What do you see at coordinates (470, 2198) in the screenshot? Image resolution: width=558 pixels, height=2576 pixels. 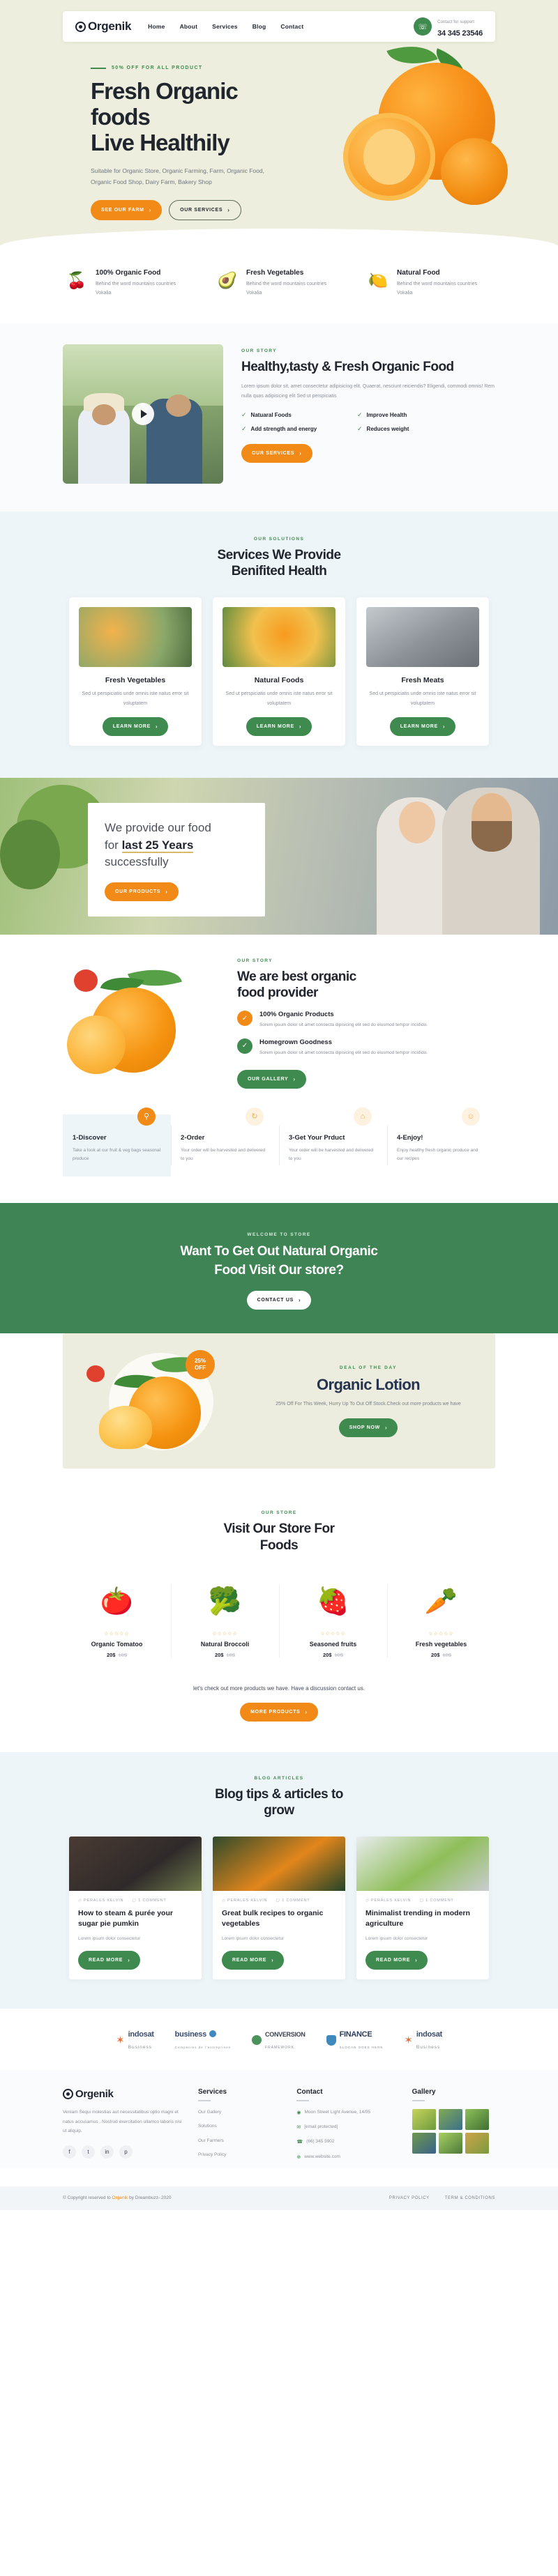 I see `terms-link: TERM & CONDITIONS` at bounding box center [470, 2198].